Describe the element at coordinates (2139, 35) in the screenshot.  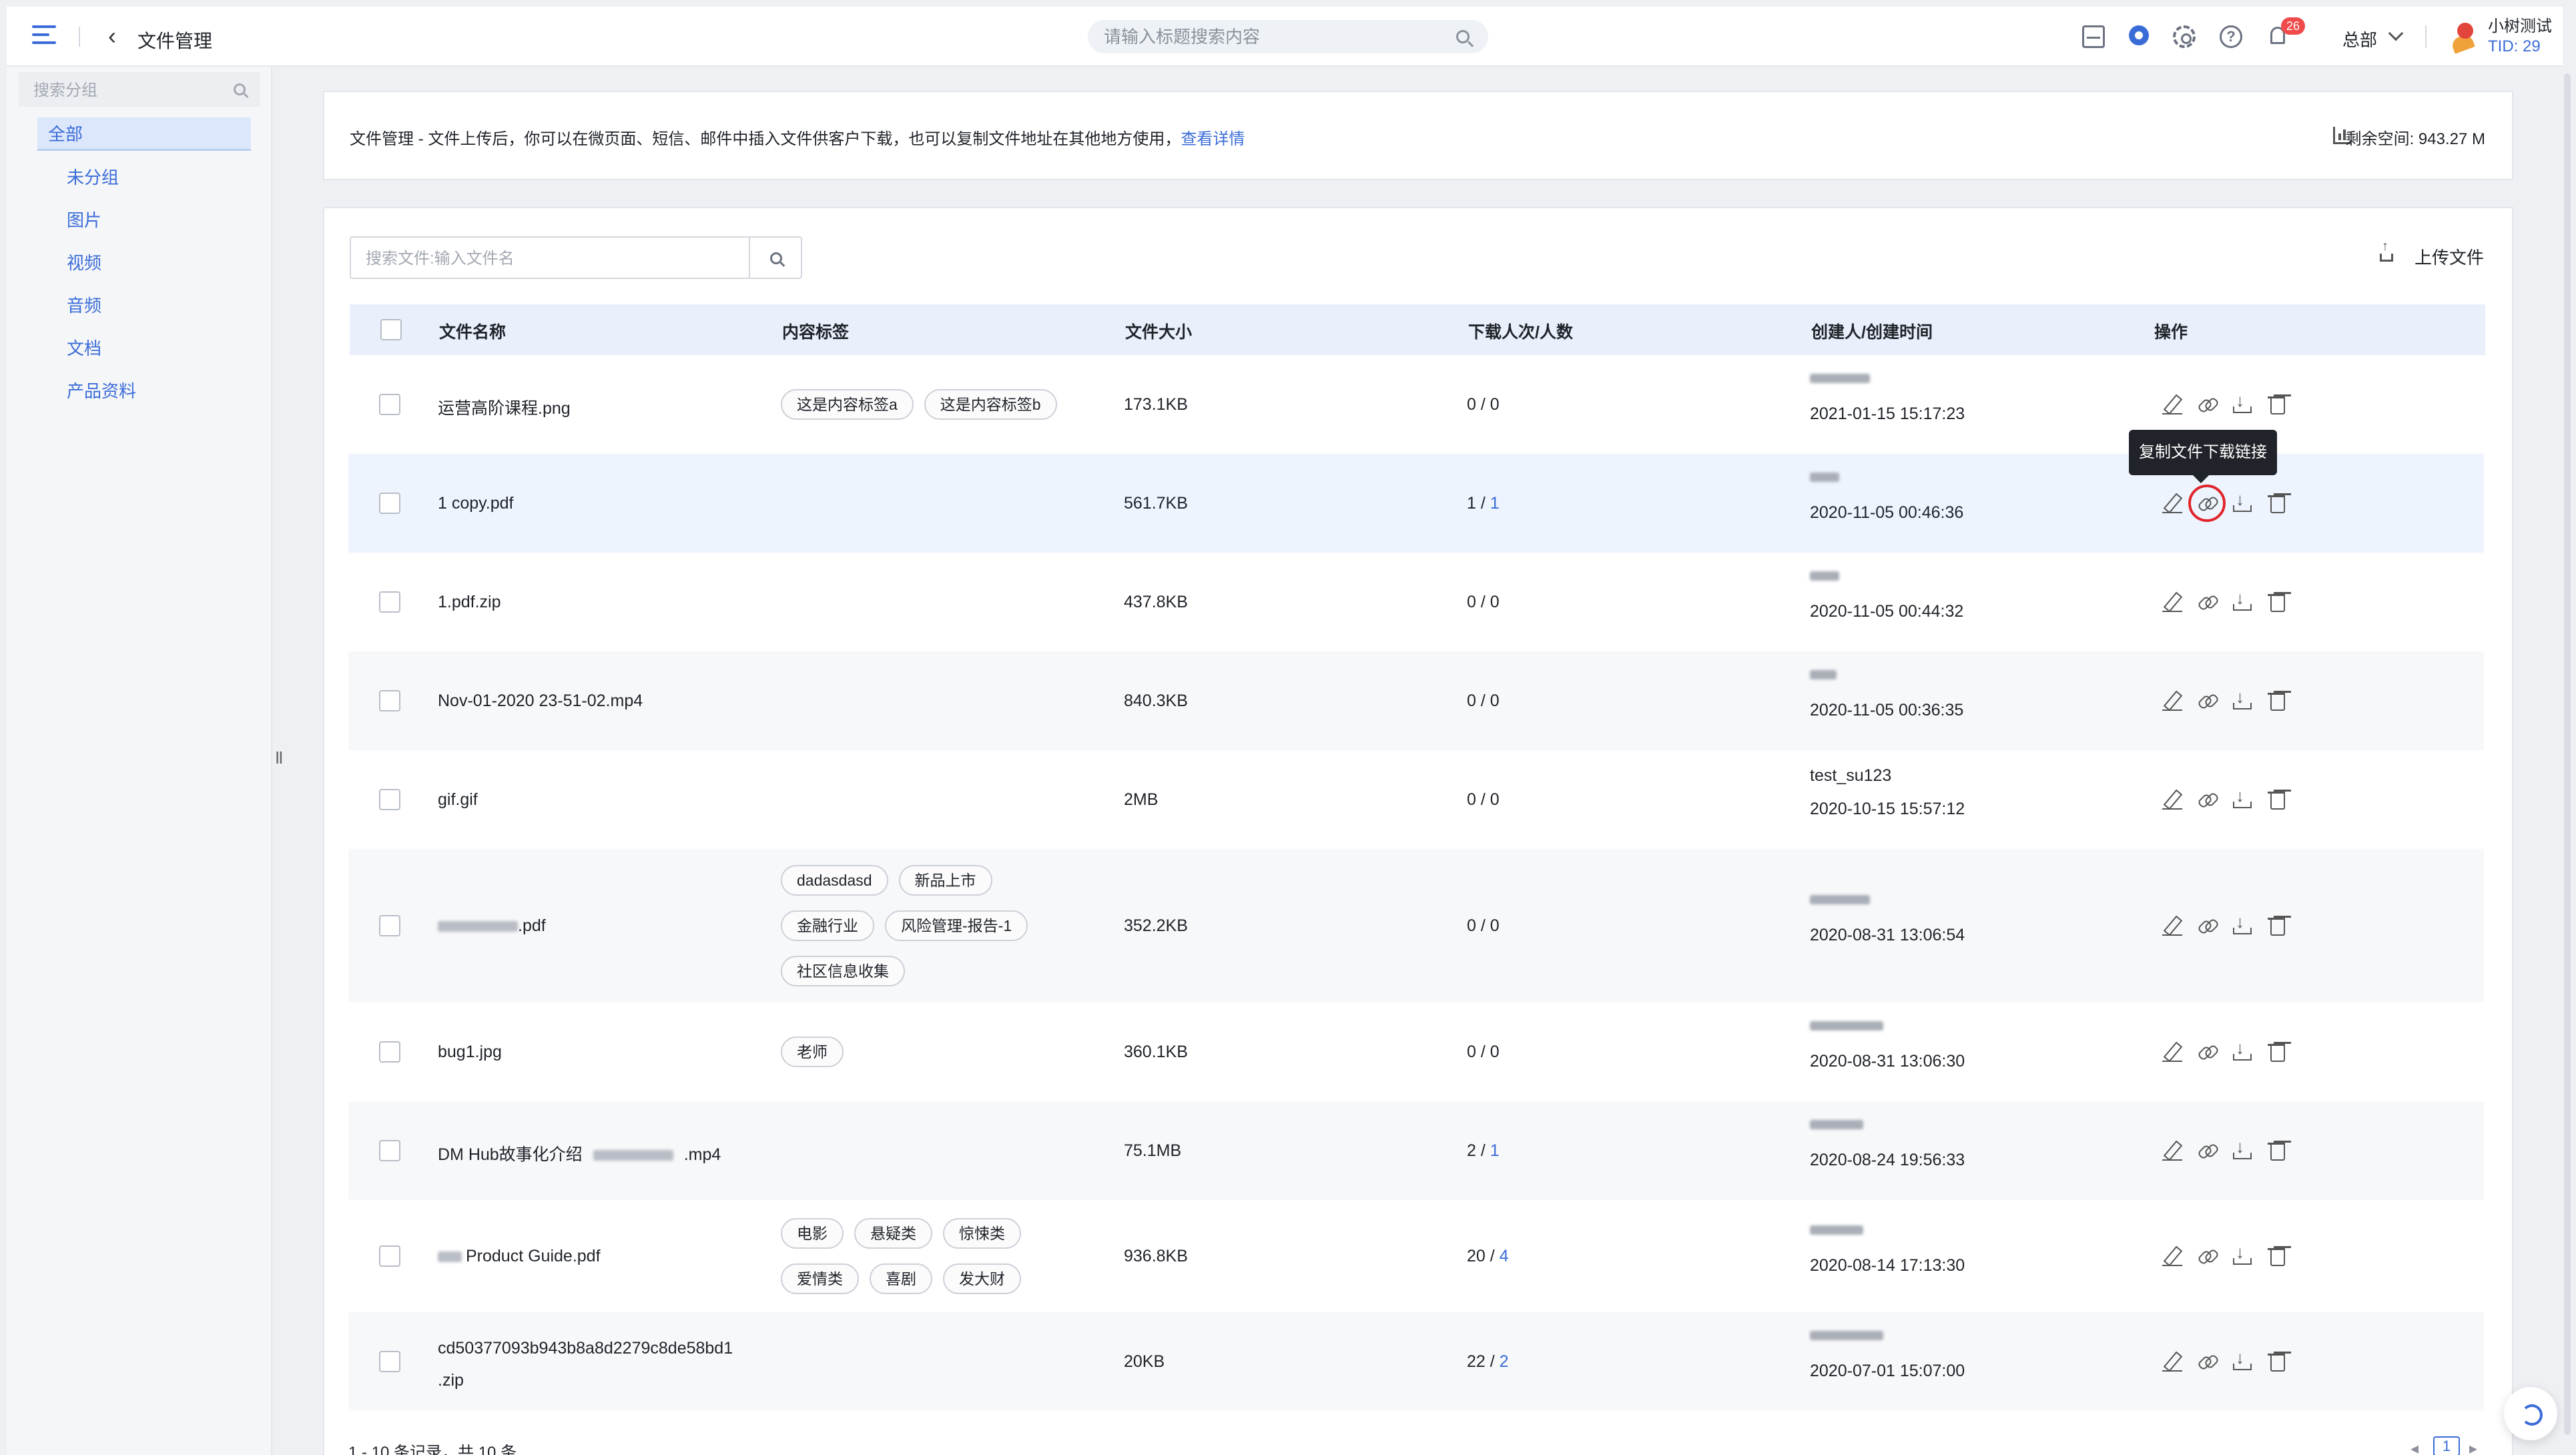
I see `app-icon` at that location.